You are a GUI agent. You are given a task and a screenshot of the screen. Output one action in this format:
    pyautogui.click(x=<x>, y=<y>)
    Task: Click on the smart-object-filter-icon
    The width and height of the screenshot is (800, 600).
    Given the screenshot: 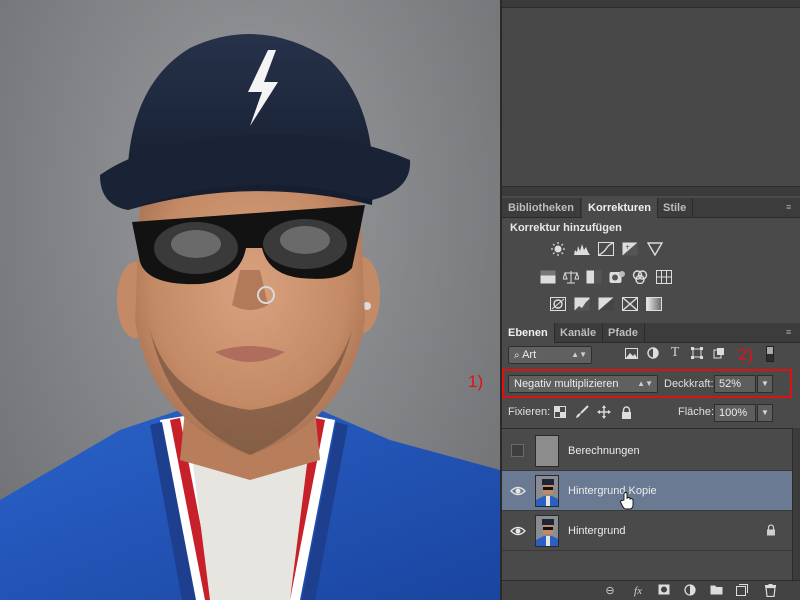 What is the action you would take?
    pyautogui.click(x=719, y=353)
    